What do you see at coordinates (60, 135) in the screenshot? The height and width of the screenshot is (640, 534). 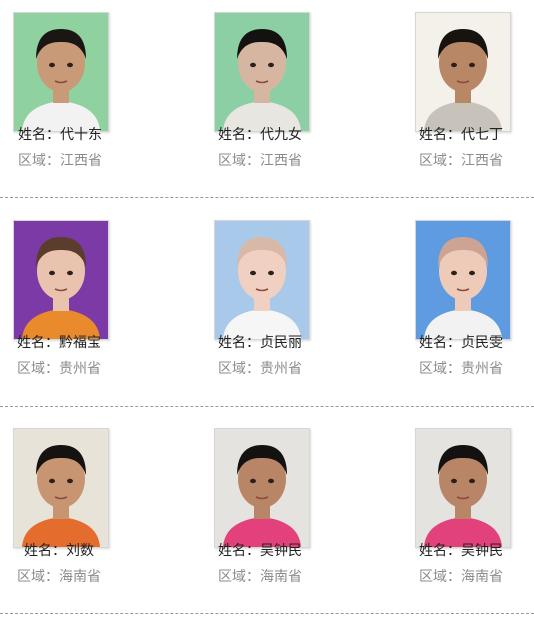 I see `profile-name: 姓名：代十东` at bounding box center [60, 135].